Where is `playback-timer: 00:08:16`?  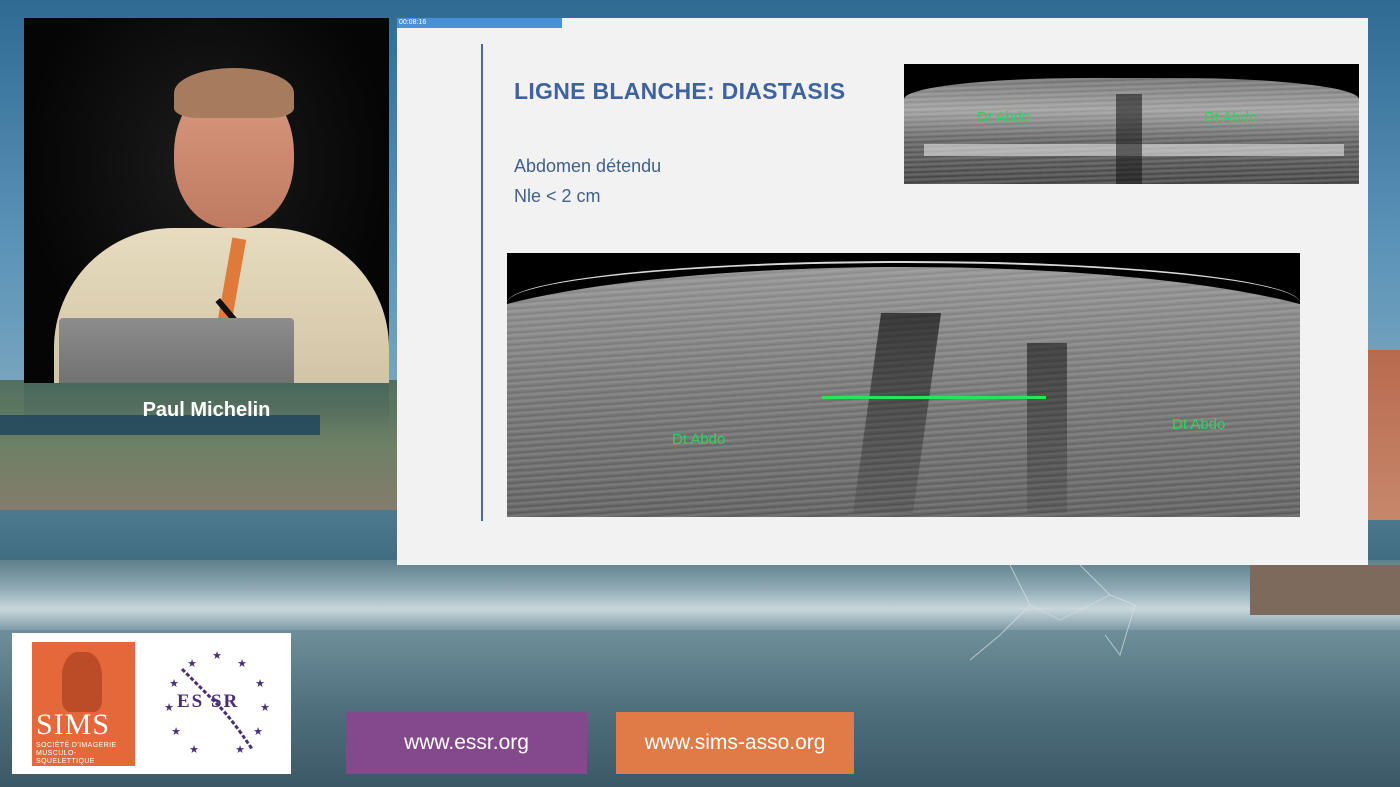 playback-timer: 00:08:16 is located at coordinates (413, 22).